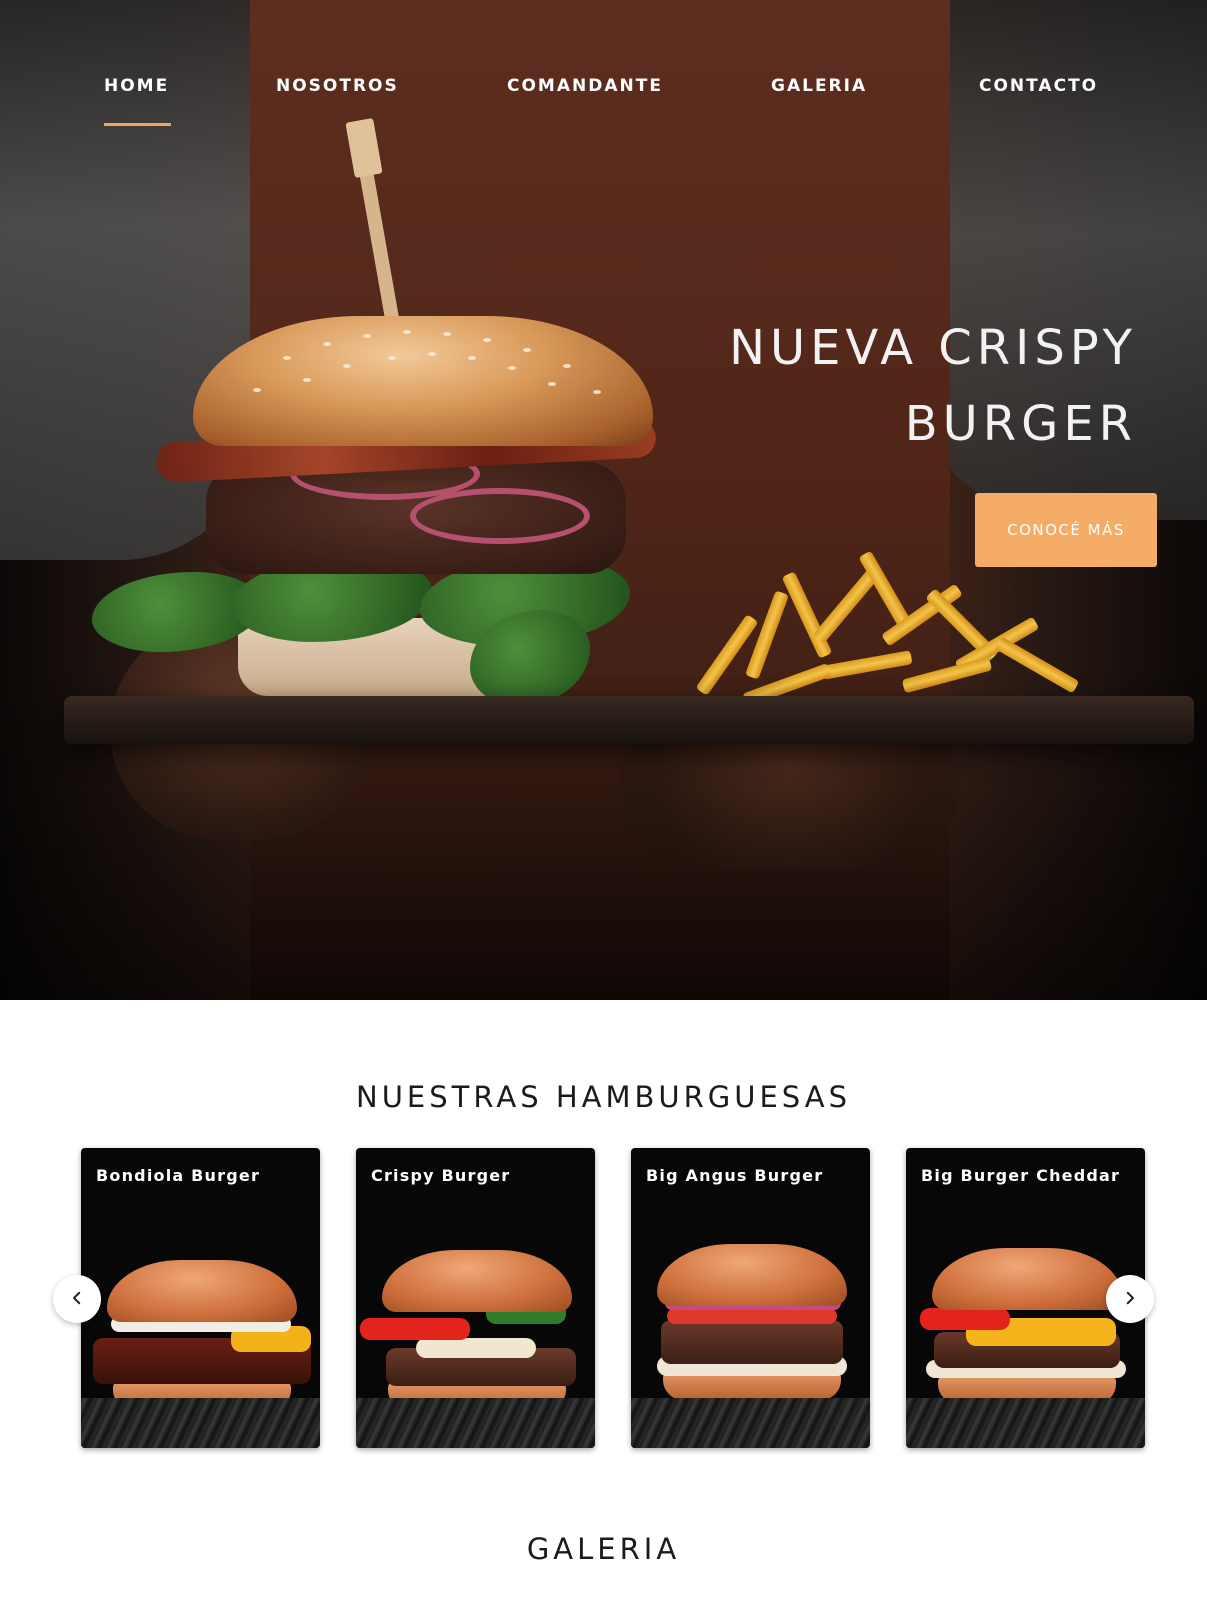 The height and width of the screenshot is (1597, 1207). Describe the element at coordinates (1066, 530) in the screenshot. I see `conoce-mas-button: CONOCÉ MÁS` at that location.